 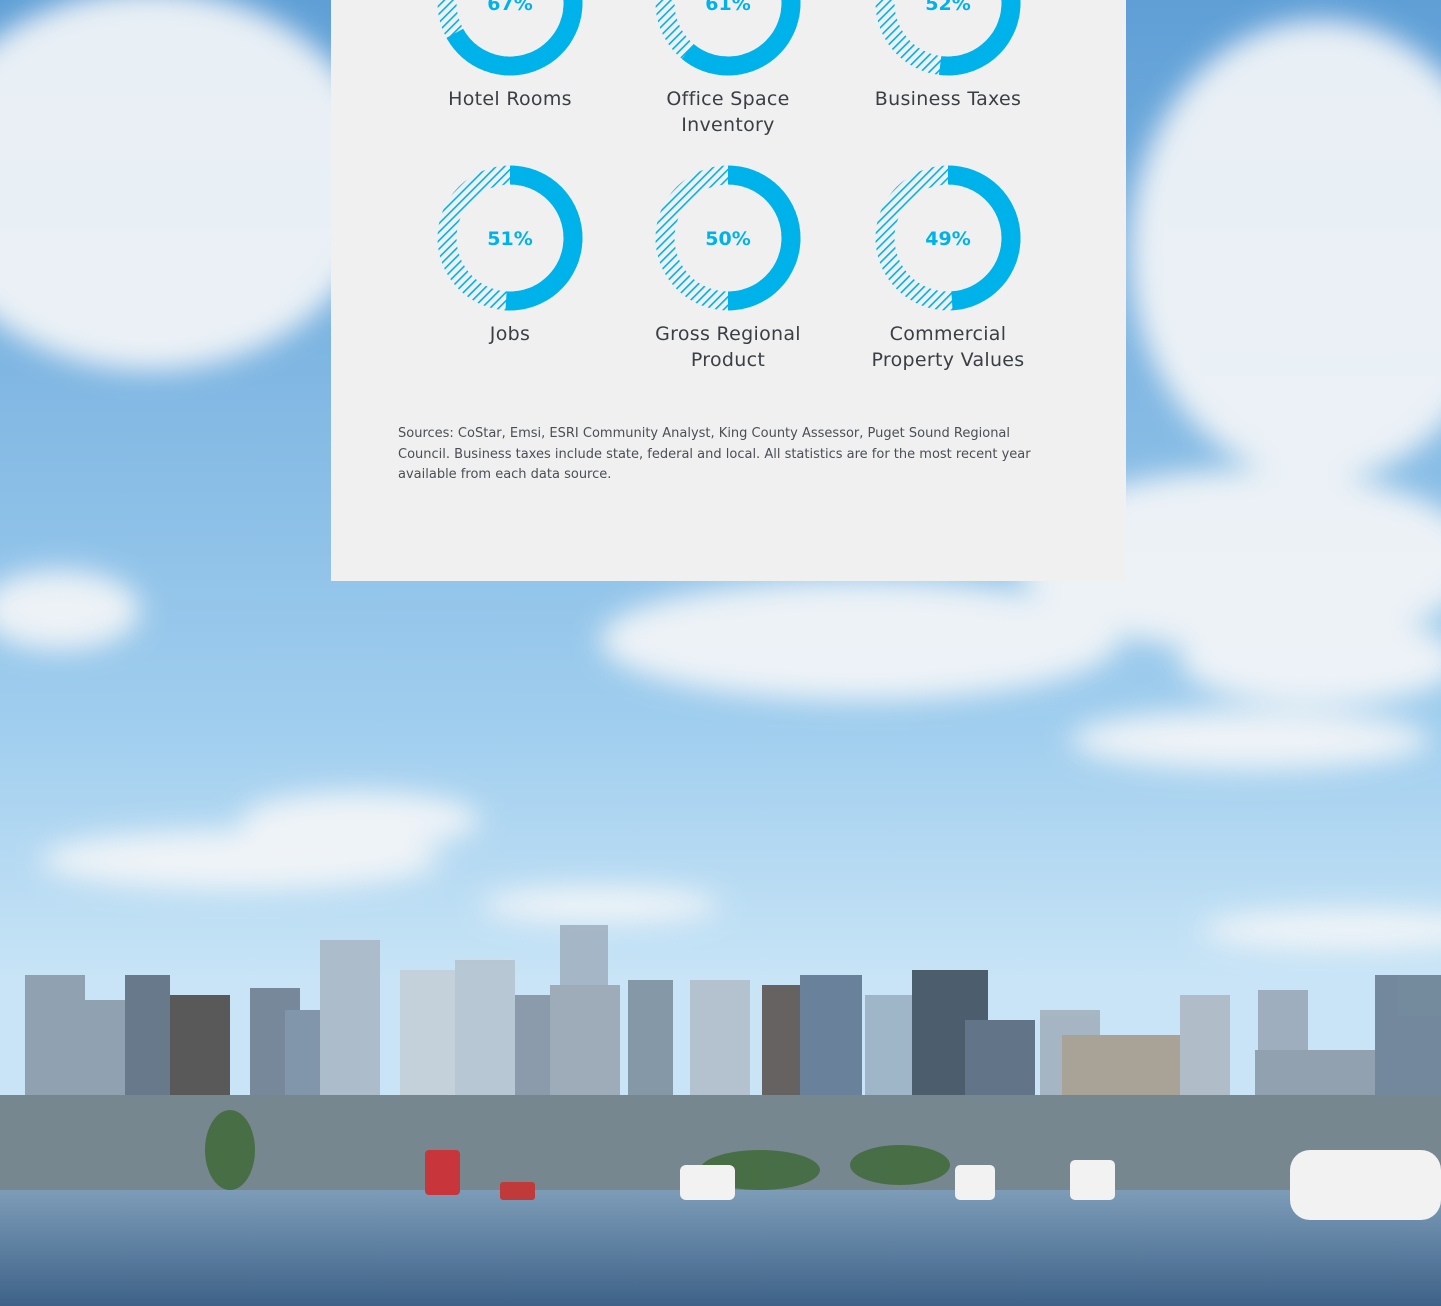 I want to click on stat-jobs: 51% Jobs, so click(x=510, y=256).